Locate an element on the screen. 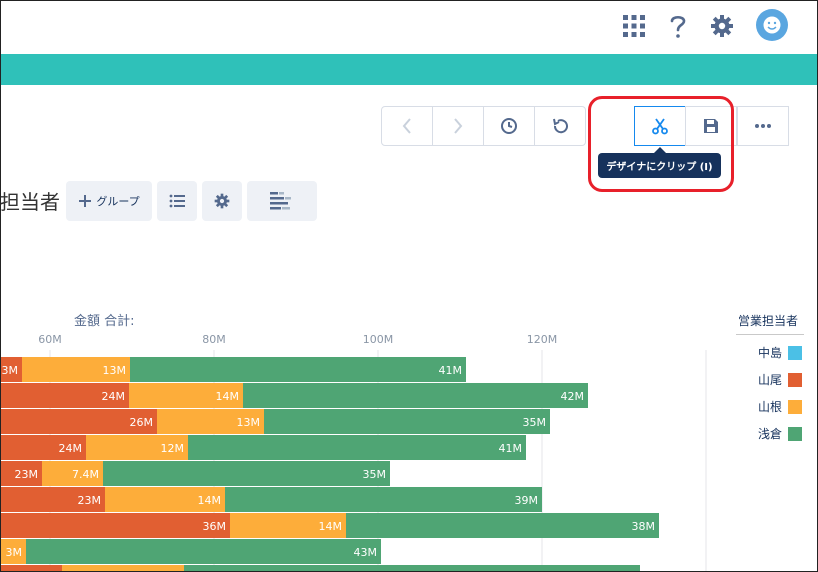 The height and width of the screenshot is (572, 818). bar-data-label: 12M is located at coordinates (173, 448).